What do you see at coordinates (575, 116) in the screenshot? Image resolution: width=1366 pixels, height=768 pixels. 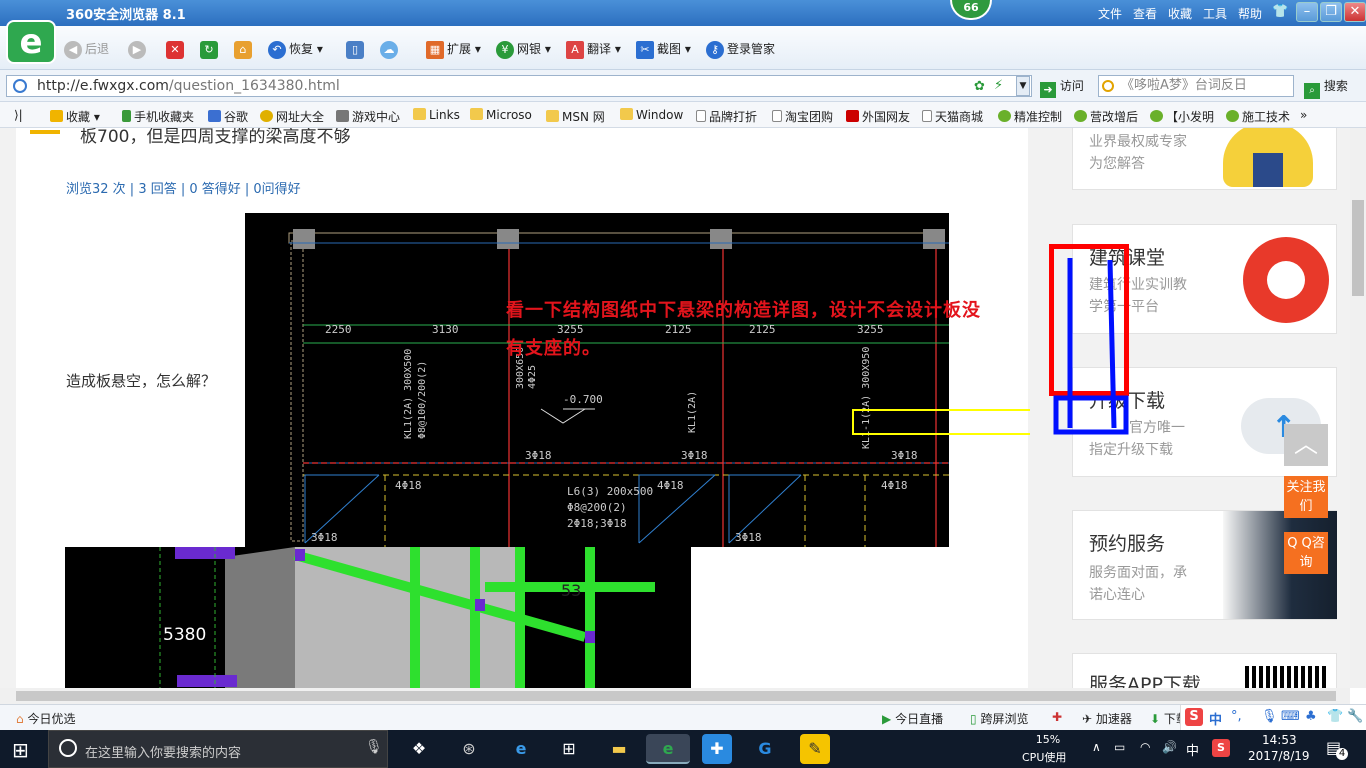 I see `fav-item-msn: MSN 网` at bounding box center [575, 116].